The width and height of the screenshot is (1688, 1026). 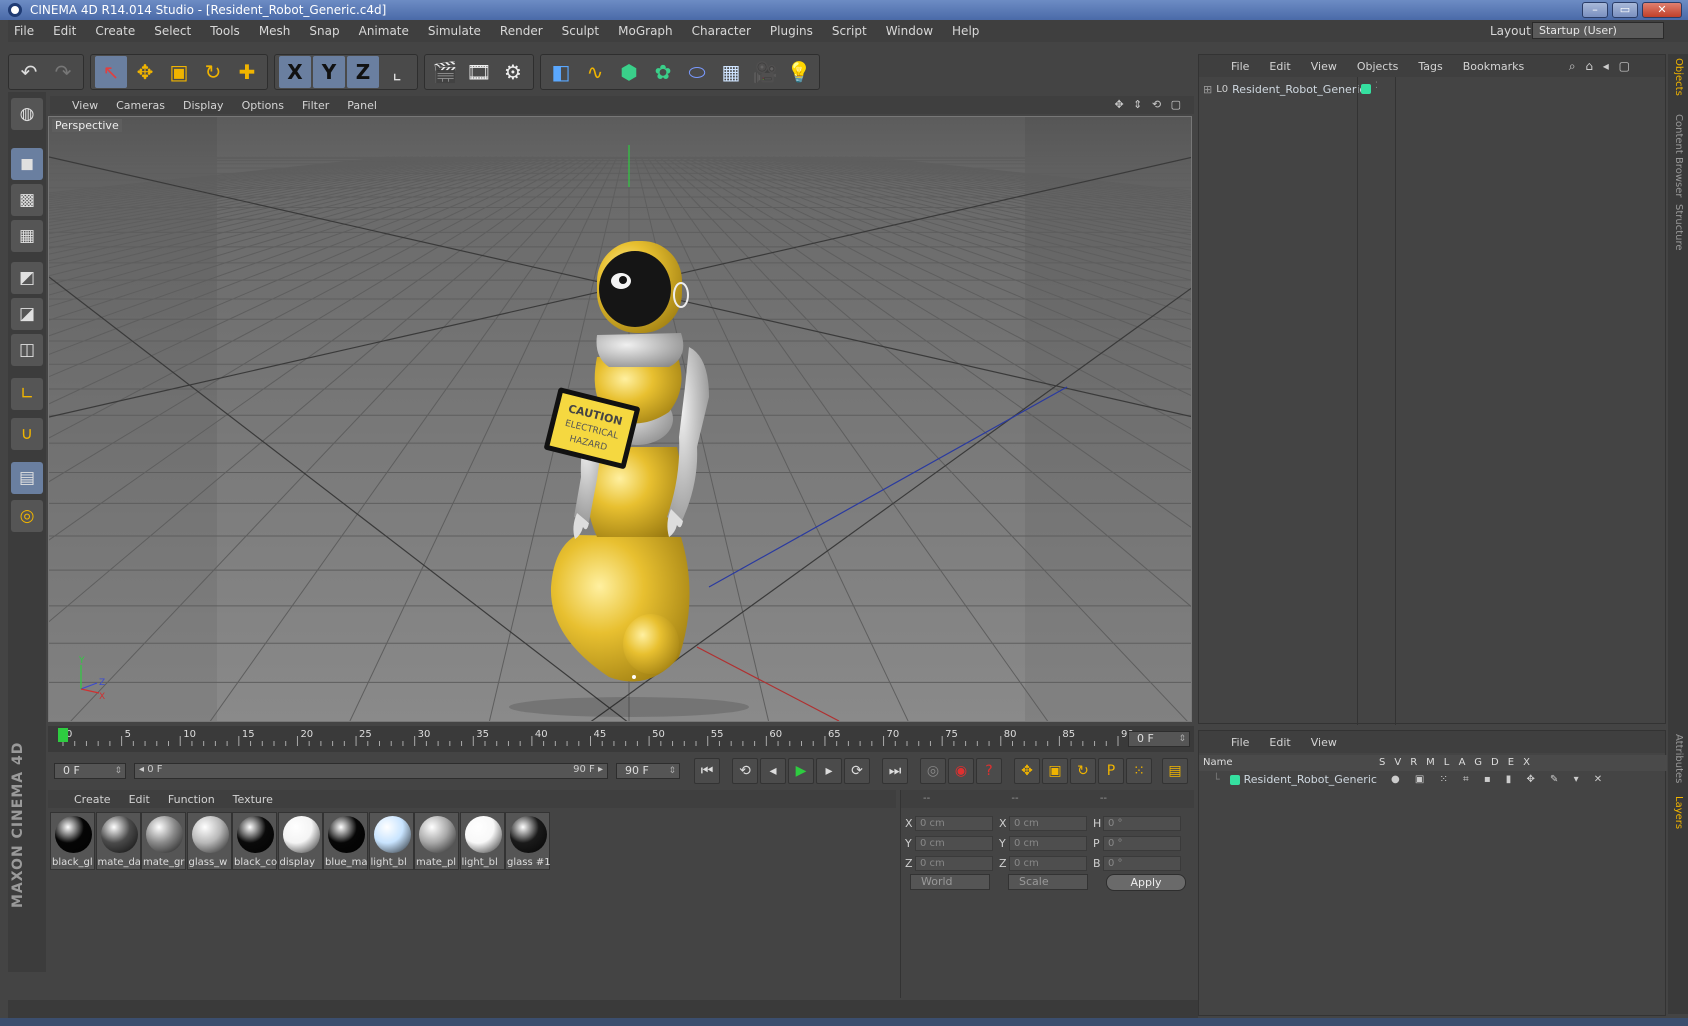 I want to click on render-picture-viewer-icon: 🎞, so click(x=479, y=72).